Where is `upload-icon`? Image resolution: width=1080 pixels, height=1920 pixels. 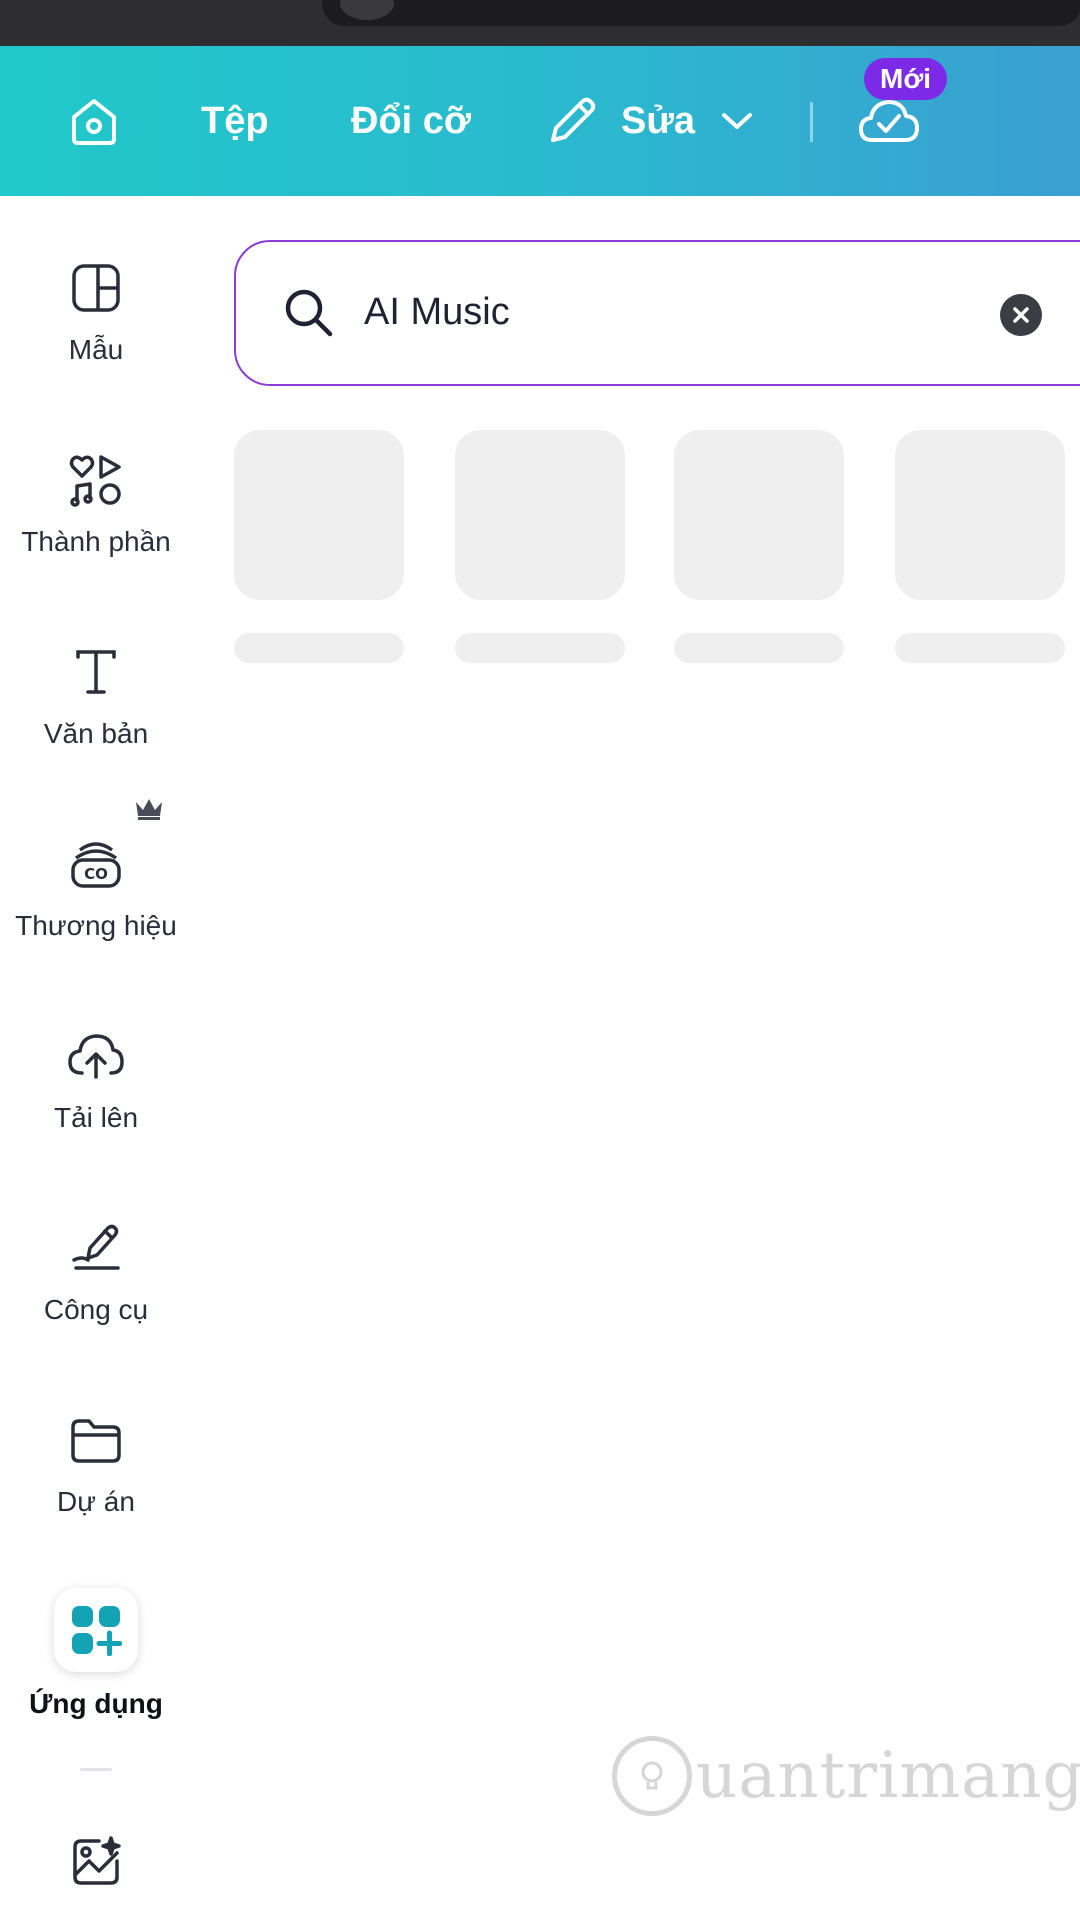
upload-icon is located at coordinates (96, 1056).